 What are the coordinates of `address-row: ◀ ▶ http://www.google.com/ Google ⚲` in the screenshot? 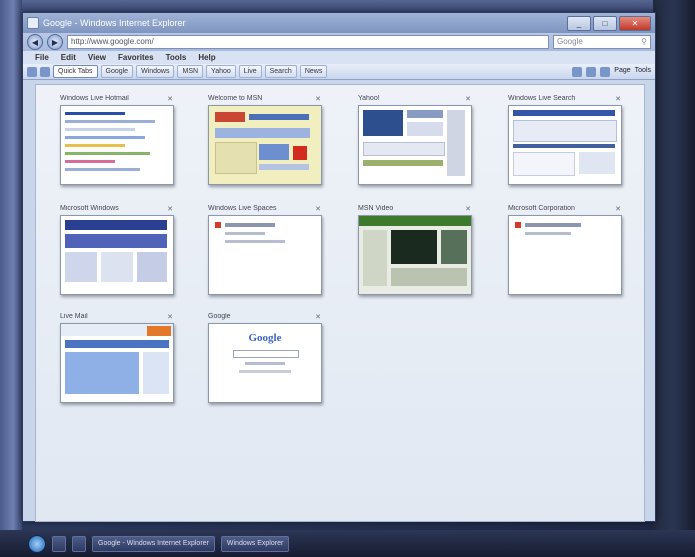 It's located at (339, 42).